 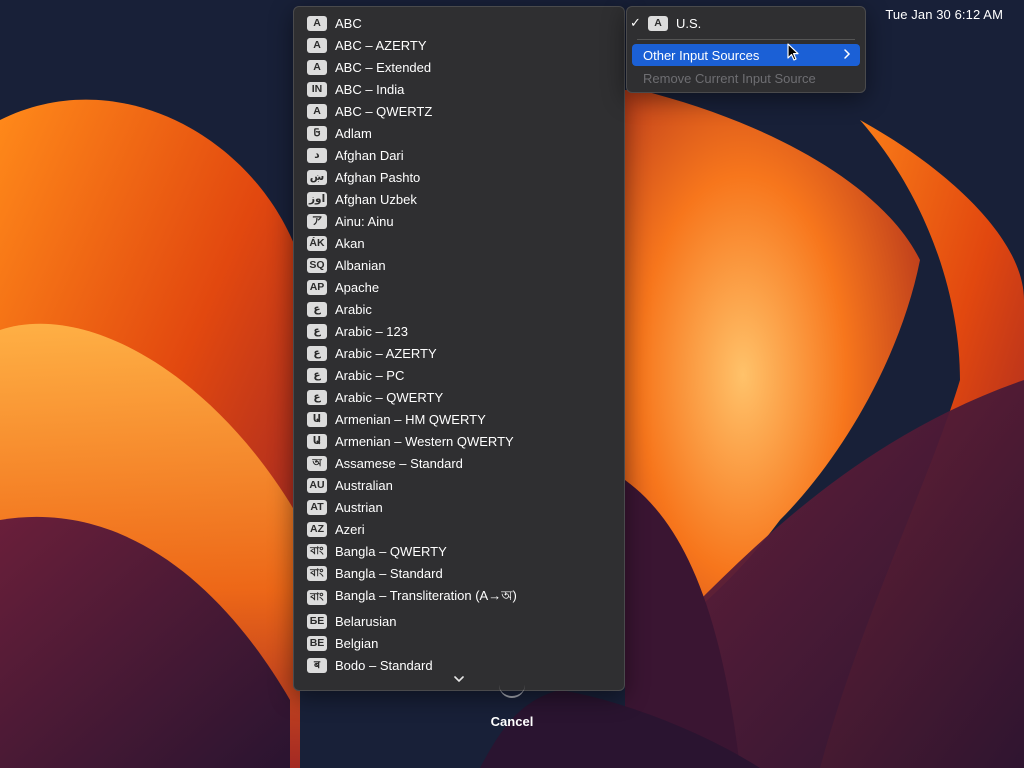 I want to click on input-source-item: اوز Afghan Uzbek, so click(x=459, y=199).